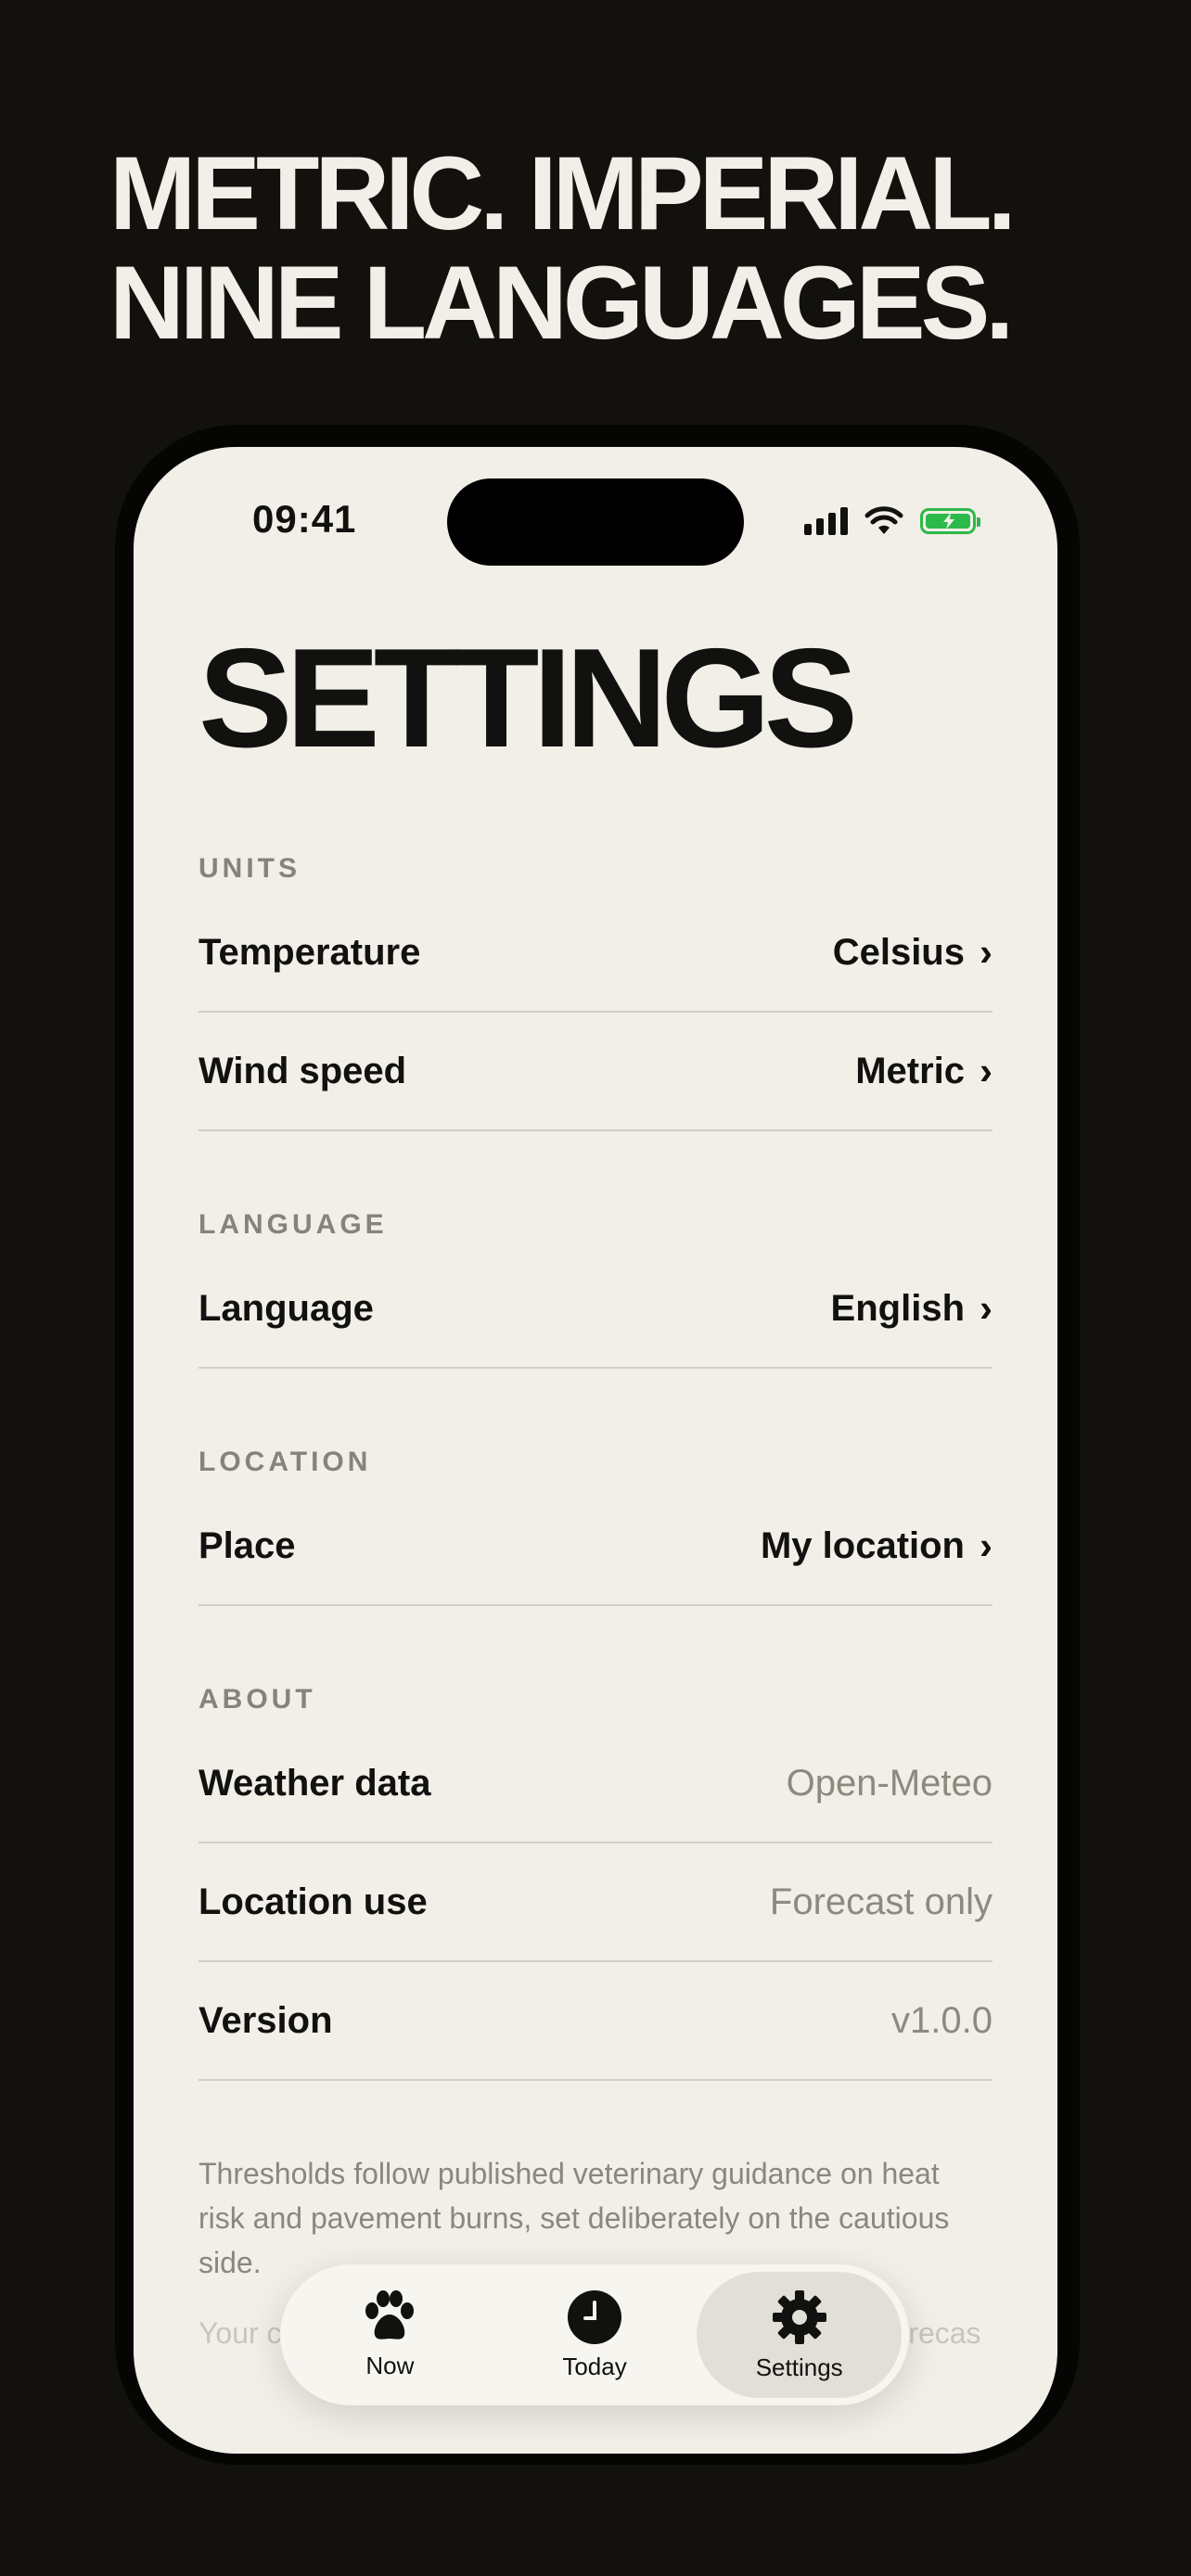 This screenshot has width=1191, height=2576. Describe the element at coordinates (257, 1699) in the screenshot. I see `section-label-about: ABOUT` at that location.